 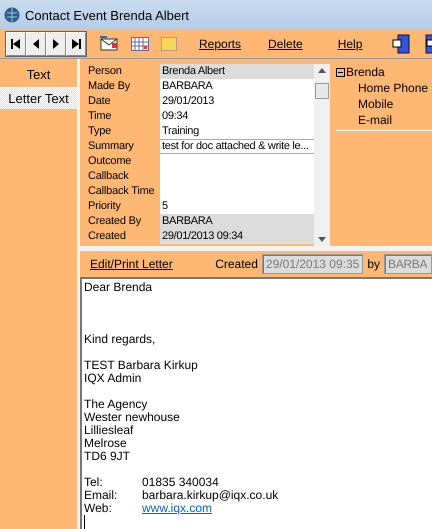 I want to click on calendar-button, so click(x=140, y=44).